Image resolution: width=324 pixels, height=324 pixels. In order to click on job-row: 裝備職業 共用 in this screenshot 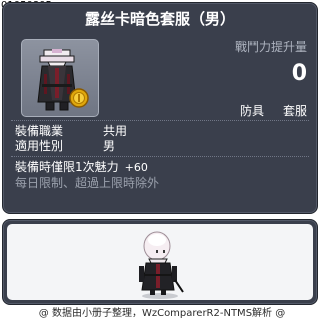, I will do `click(71, 131)`.